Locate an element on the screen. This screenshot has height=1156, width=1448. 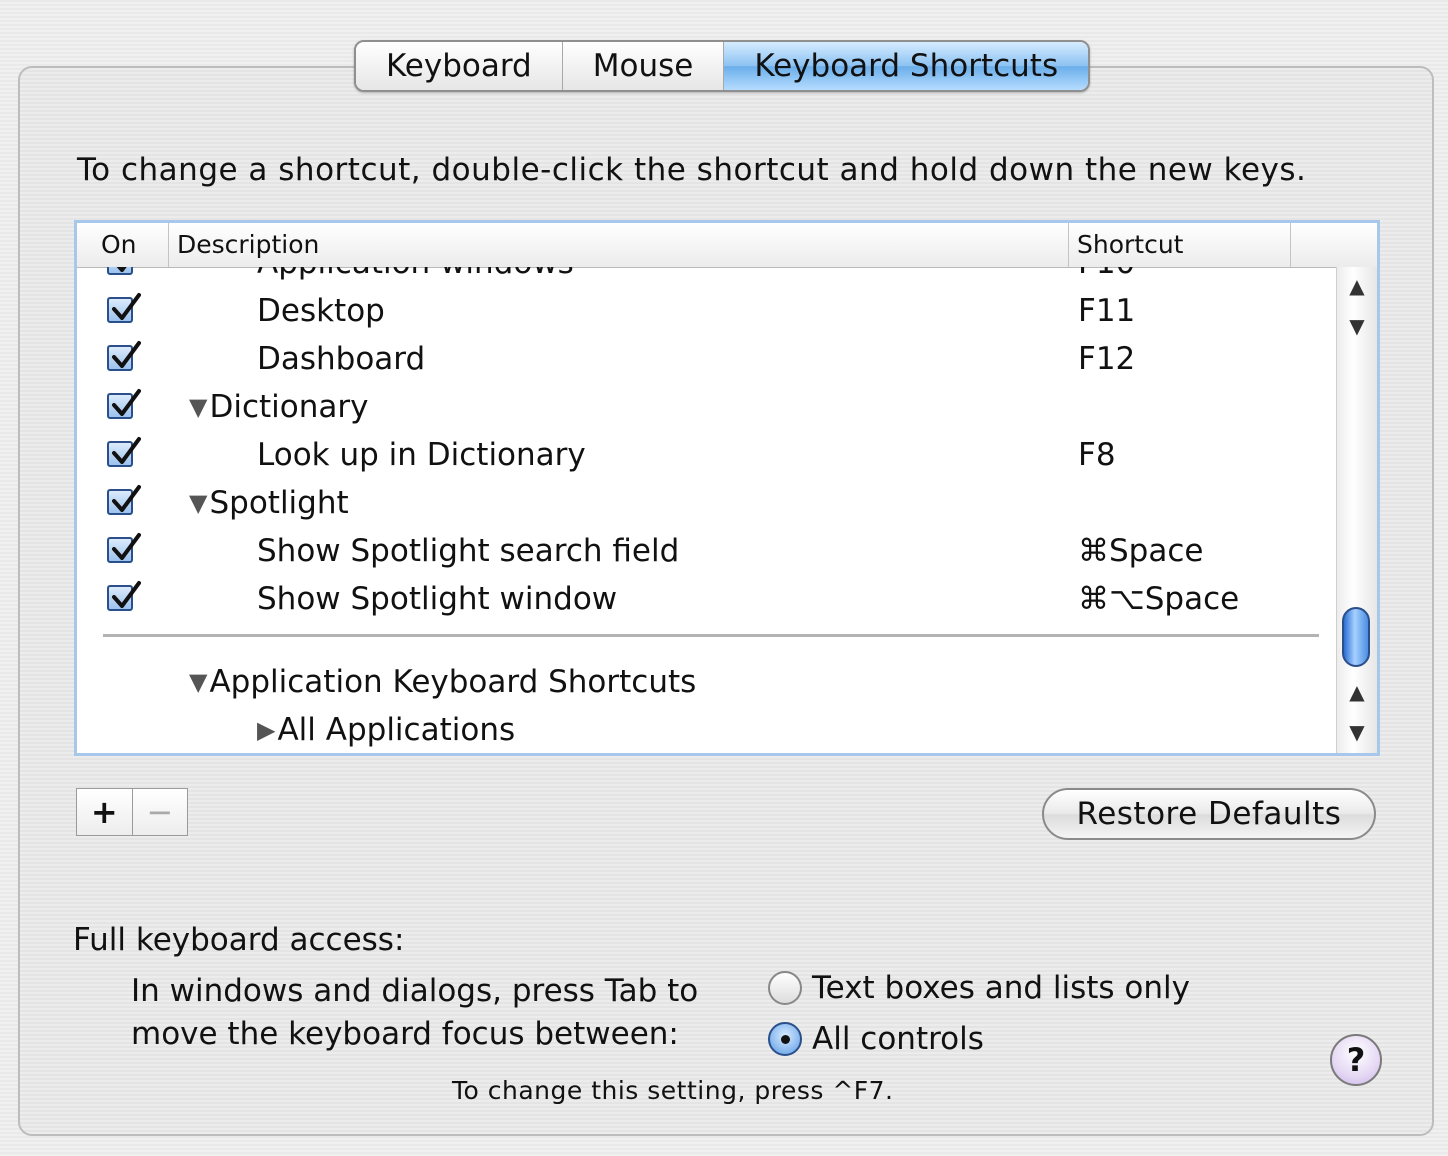
help-button: ? is located at coordinates (1356, 1060).